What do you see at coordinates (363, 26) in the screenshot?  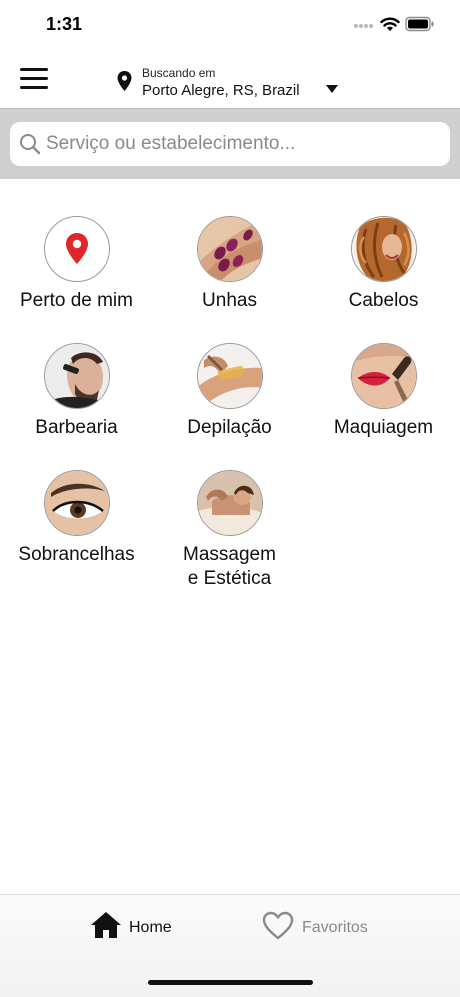 I see `cellular-signal-icon` at bounding box center [363, 26].